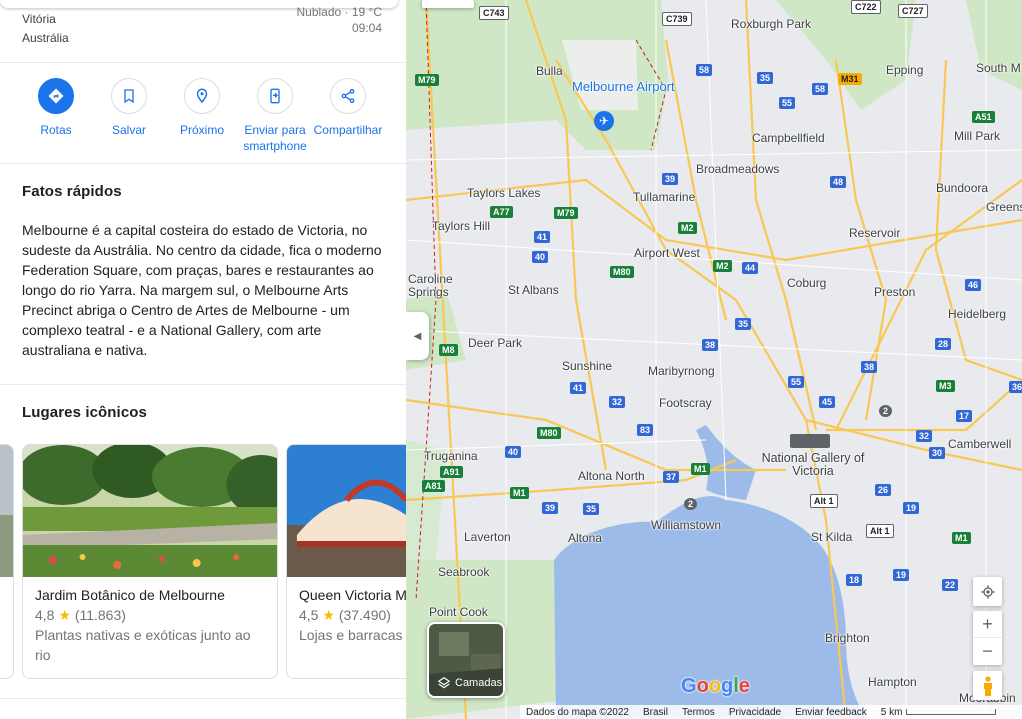 The height and width of the screenshot is (719, 1022). I want to click on zoom-out-button: −, so click(987, 651).